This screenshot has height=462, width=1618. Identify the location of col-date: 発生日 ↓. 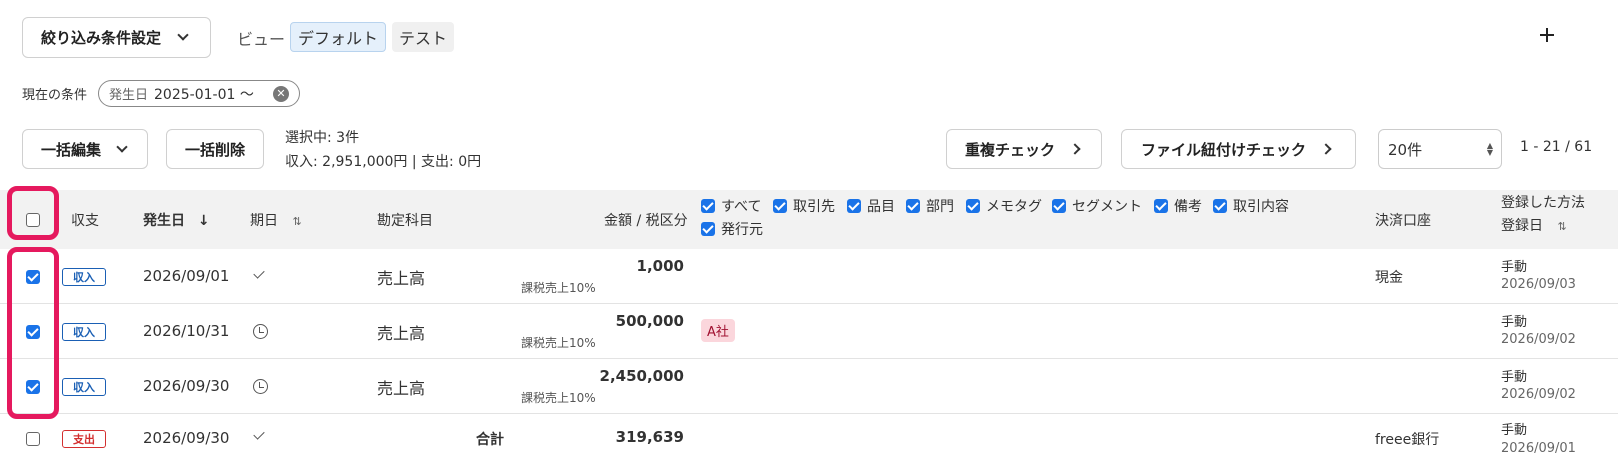
(176, 220).